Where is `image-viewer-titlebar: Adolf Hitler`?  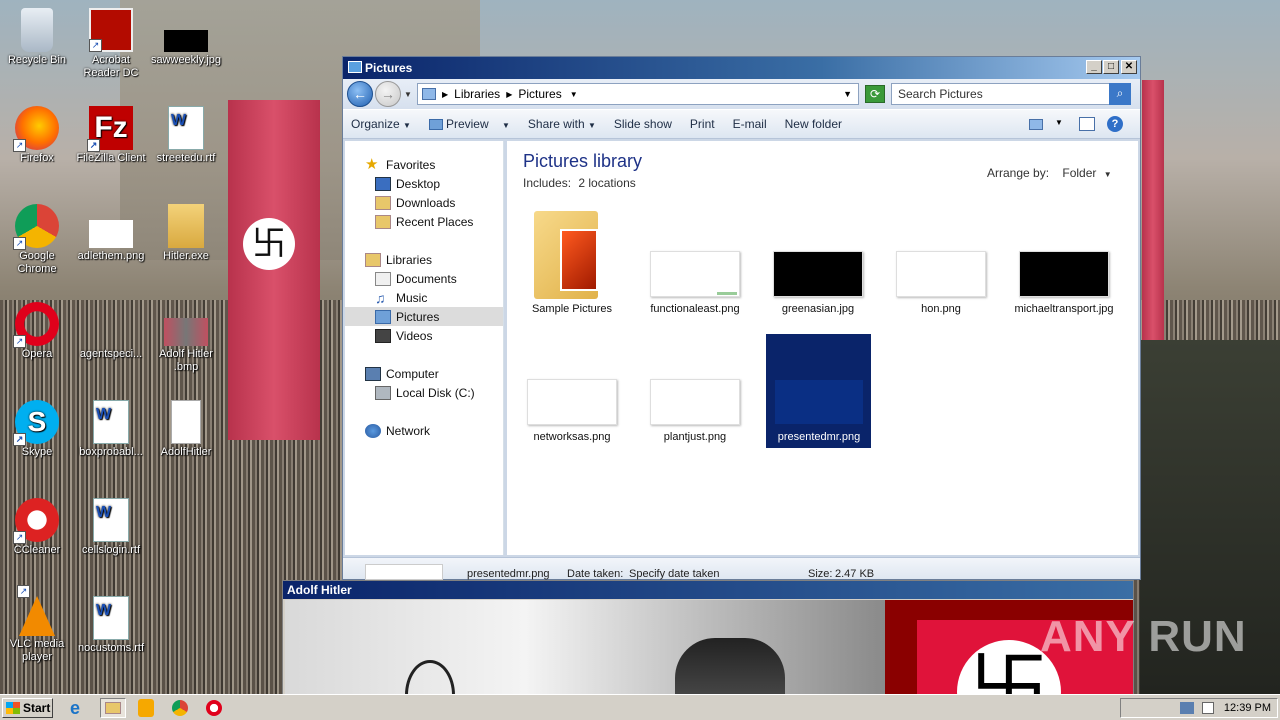
image-viewer-titlebar: Adolf Hitler is located at coordinates (708, 590).